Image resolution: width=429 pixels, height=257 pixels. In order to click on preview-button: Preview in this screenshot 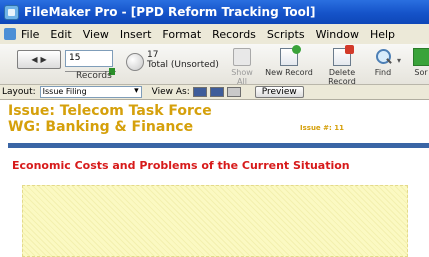, I will do `click(279, 92)`.